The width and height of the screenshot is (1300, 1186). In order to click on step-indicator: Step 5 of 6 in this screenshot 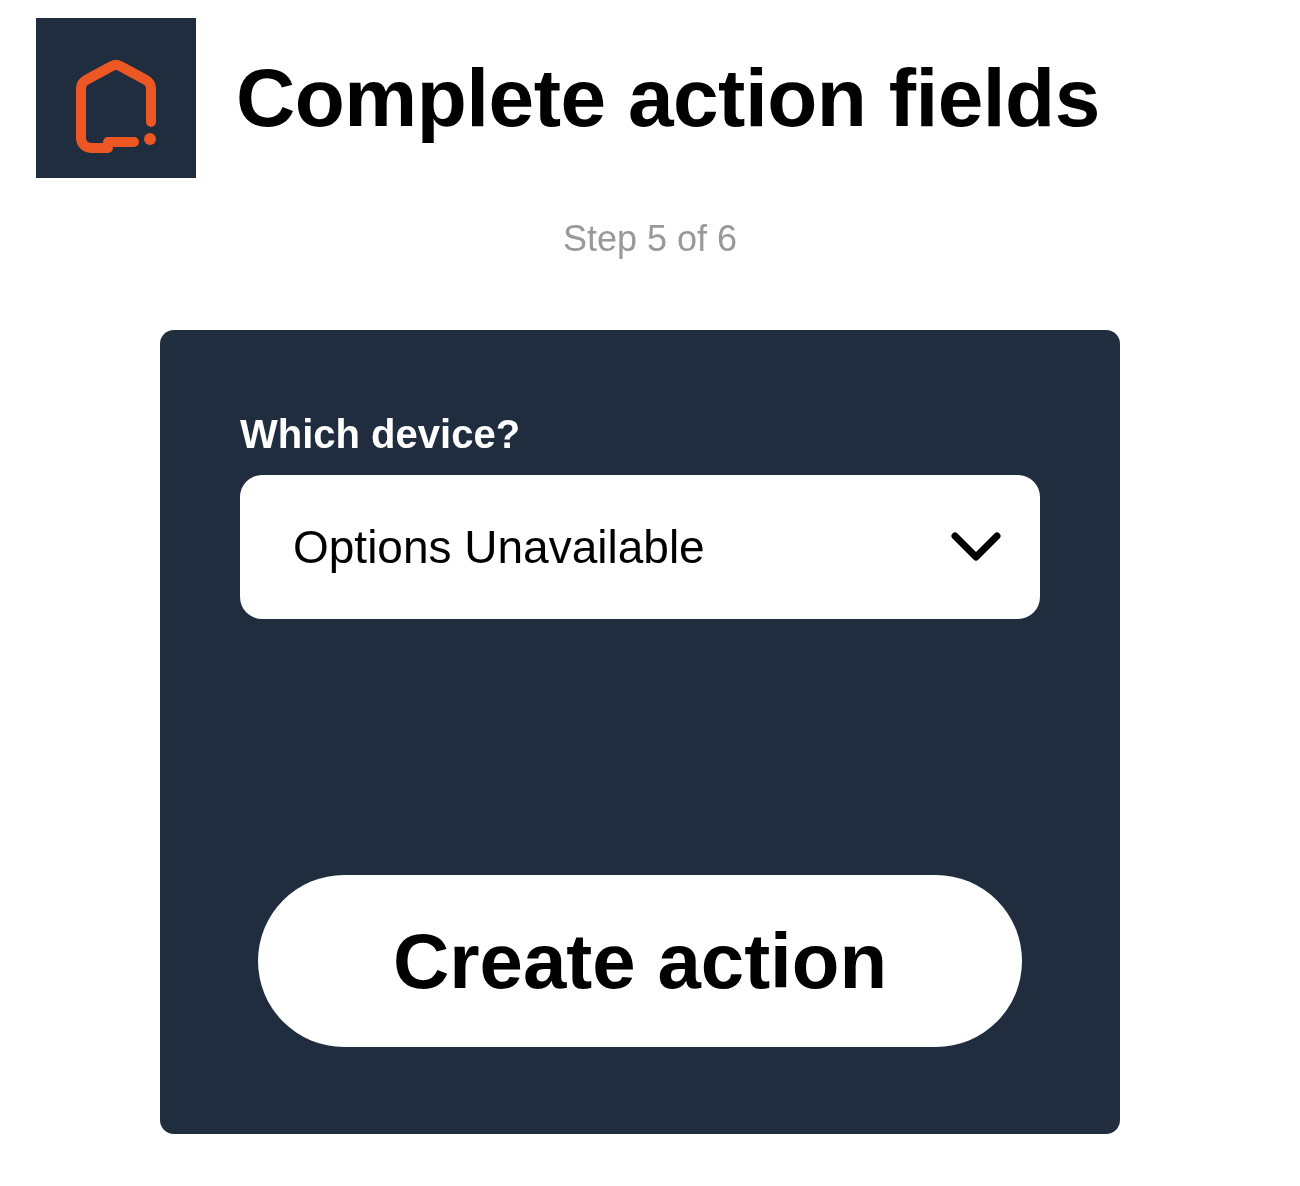, I will do `click(650, 239)`.